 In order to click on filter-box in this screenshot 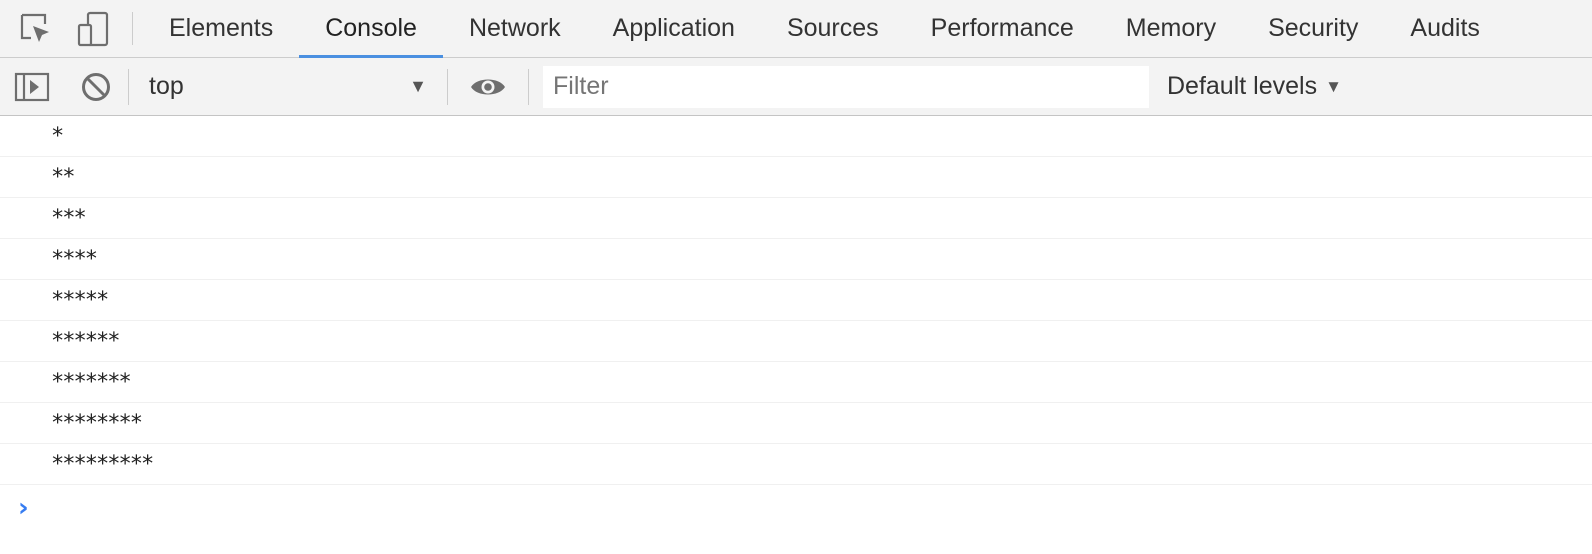, I will do `click(846, 86)`.